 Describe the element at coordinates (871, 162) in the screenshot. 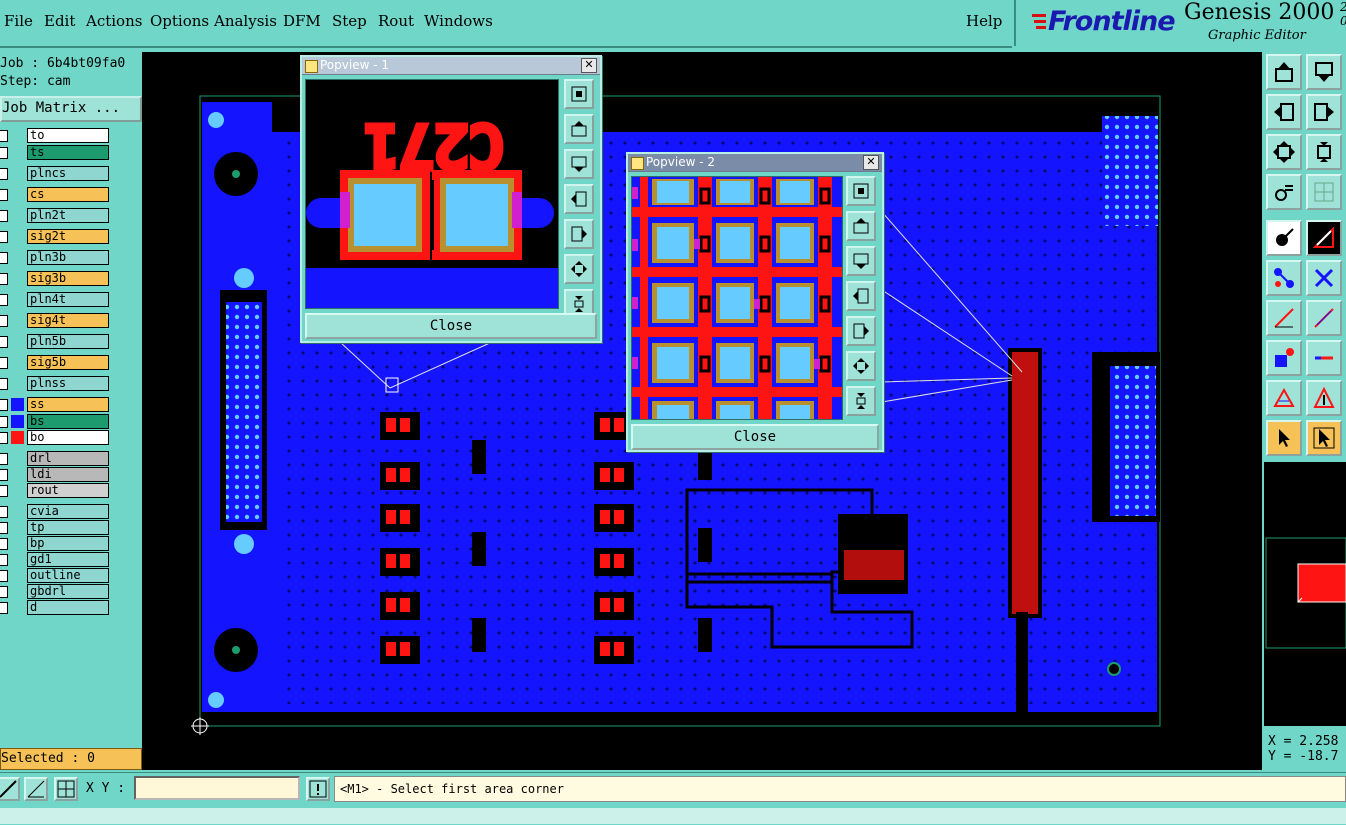

I see `popview-2-close-icon: ✕` at that location.